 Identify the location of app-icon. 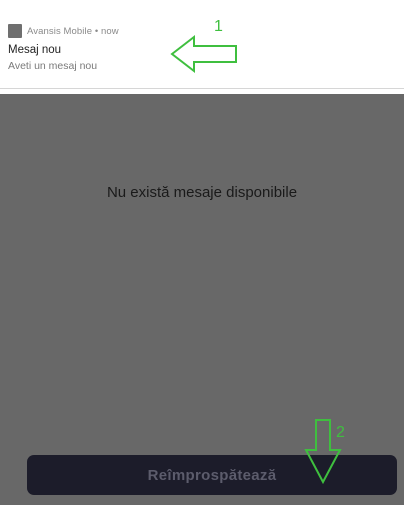
(15, 31).